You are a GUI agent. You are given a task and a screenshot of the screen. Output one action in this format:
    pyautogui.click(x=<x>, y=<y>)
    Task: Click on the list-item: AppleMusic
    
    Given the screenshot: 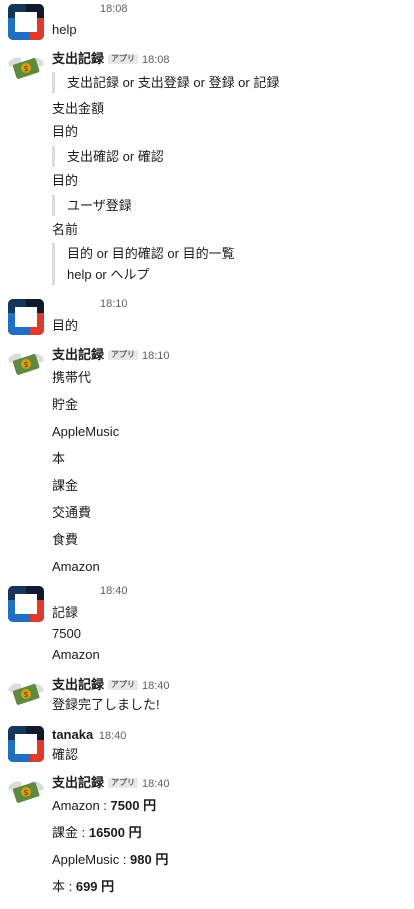 What is the action you would take?
    pyautogui.click(x=86, y=431)
    